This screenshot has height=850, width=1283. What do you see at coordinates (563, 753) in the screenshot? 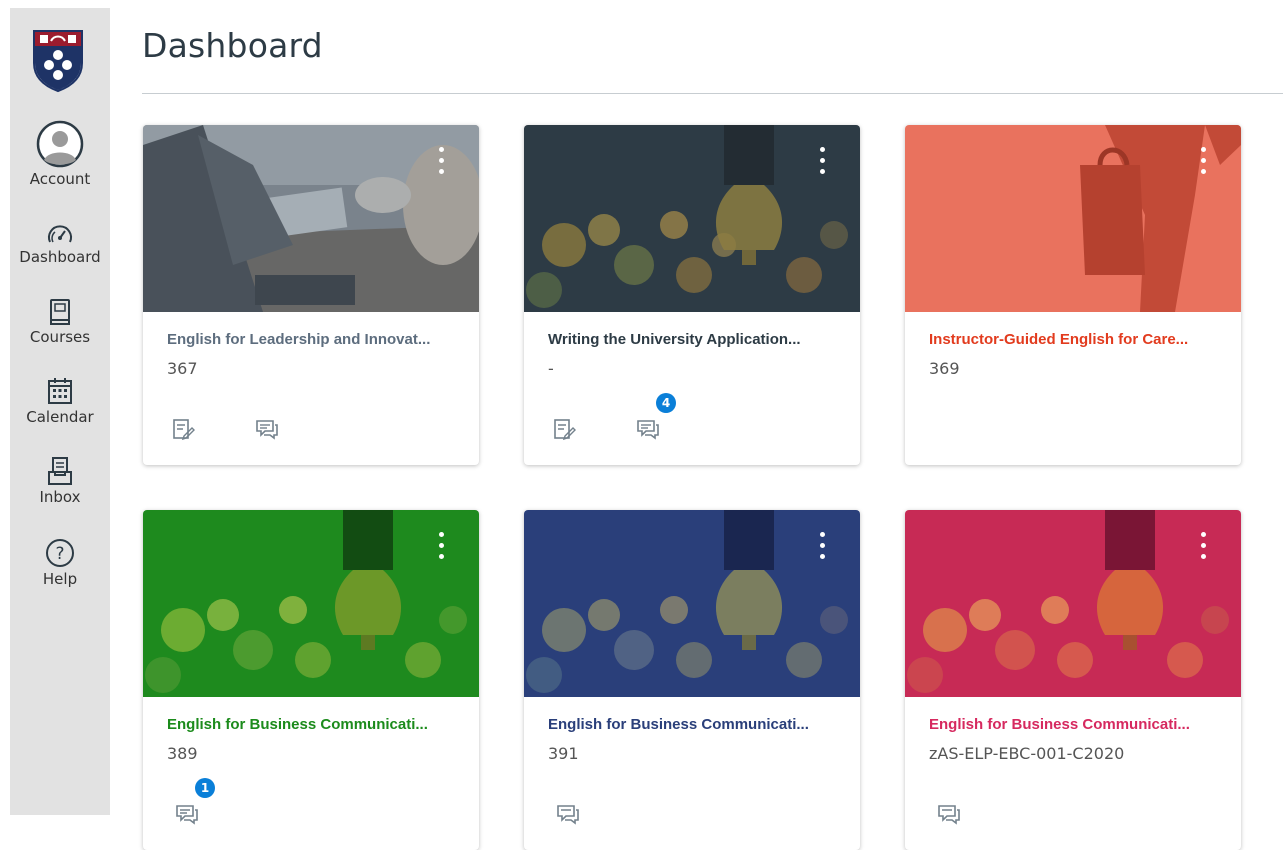
I see `course-code: 391` at bounding box center [563, 753].